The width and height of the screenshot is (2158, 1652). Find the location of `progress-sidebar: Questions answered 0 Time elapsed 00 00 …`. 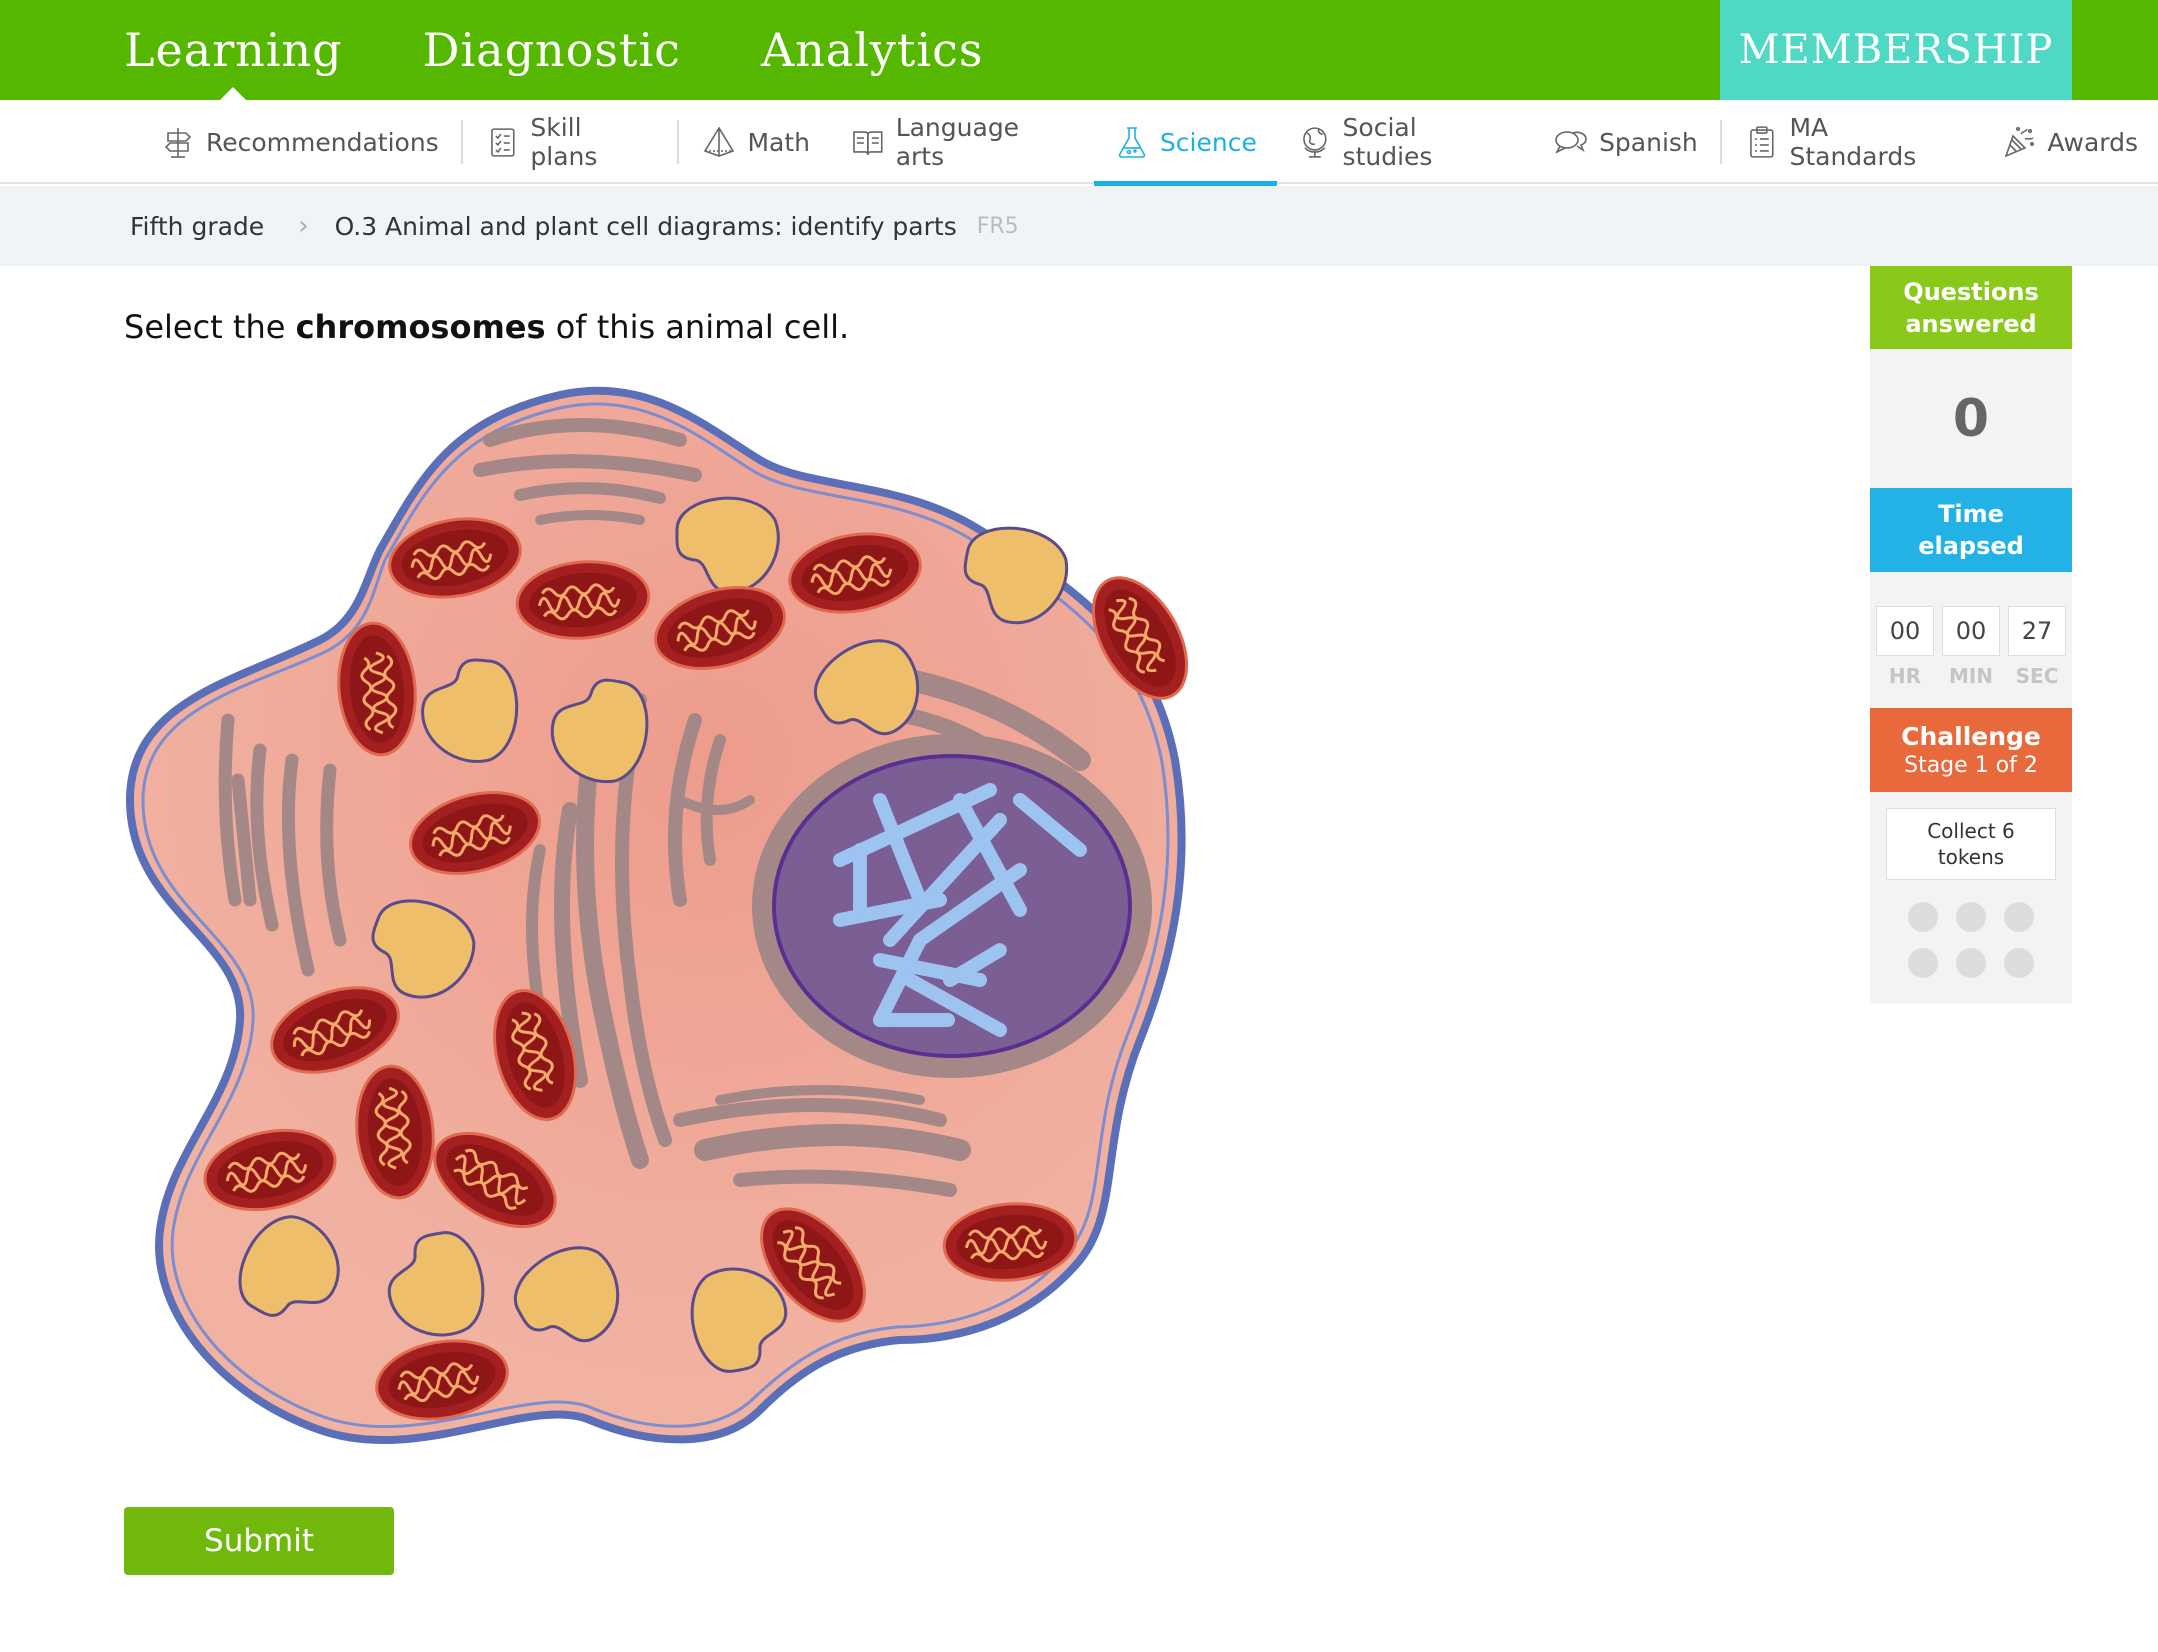

progress-sidebar: Questions answered 0 Time elapsed 00 00 … is located at coordinates (1971, 635).